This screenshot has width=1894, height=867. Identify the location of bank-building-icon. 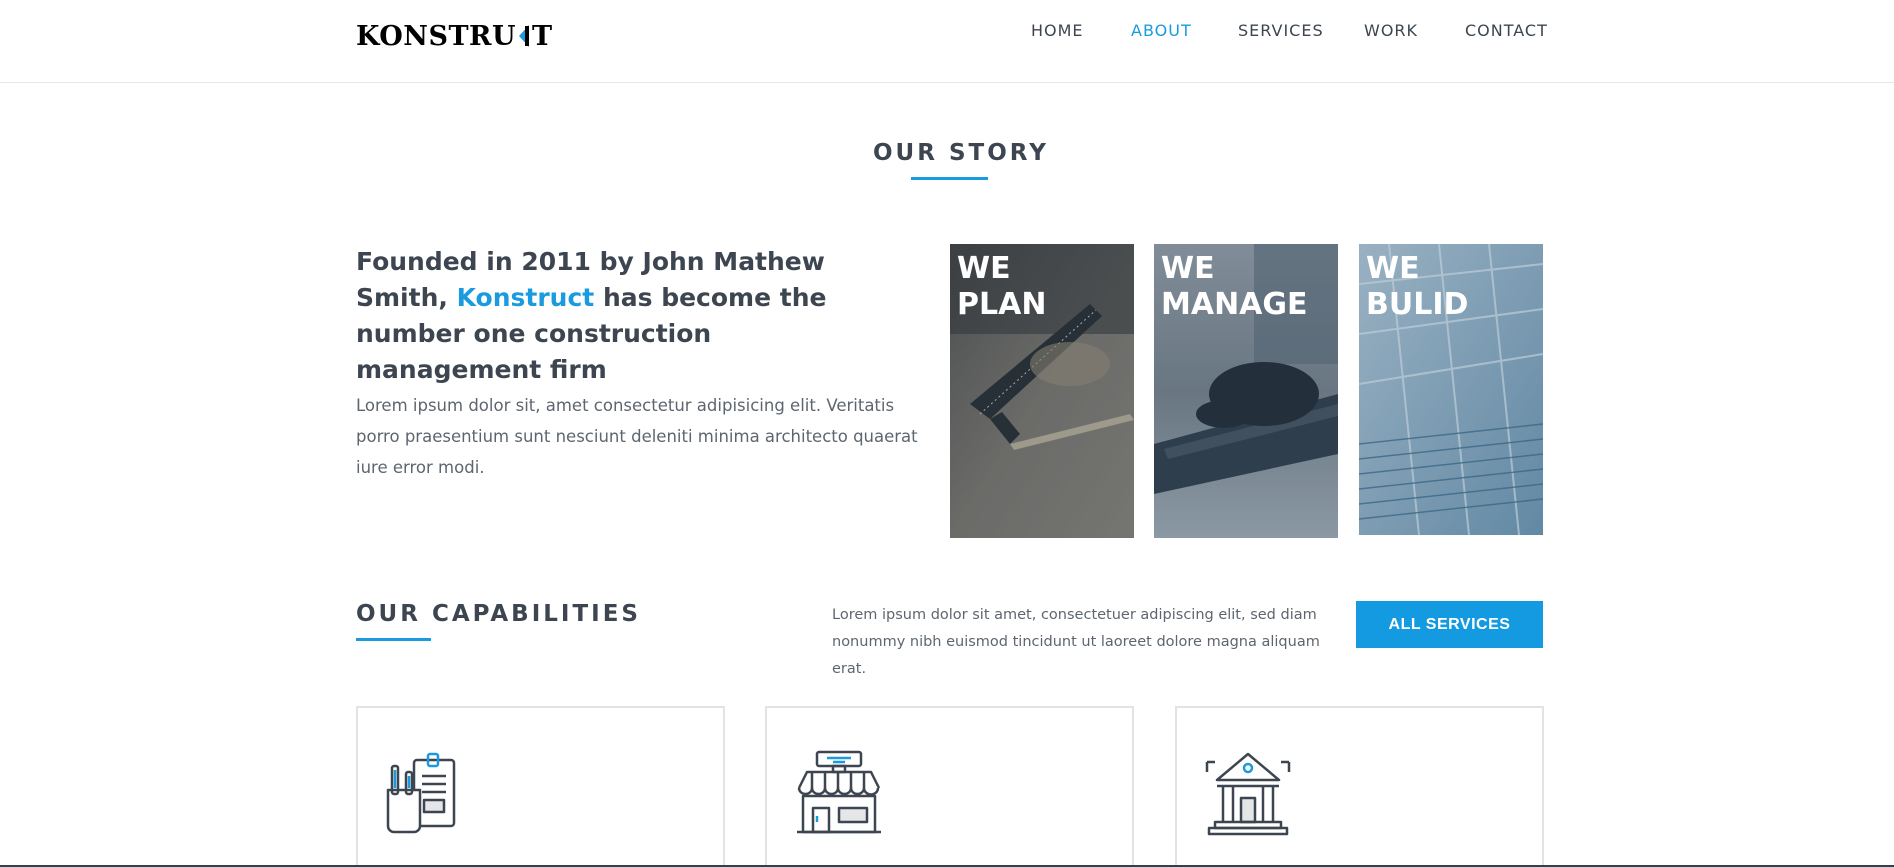
(1248, 794).